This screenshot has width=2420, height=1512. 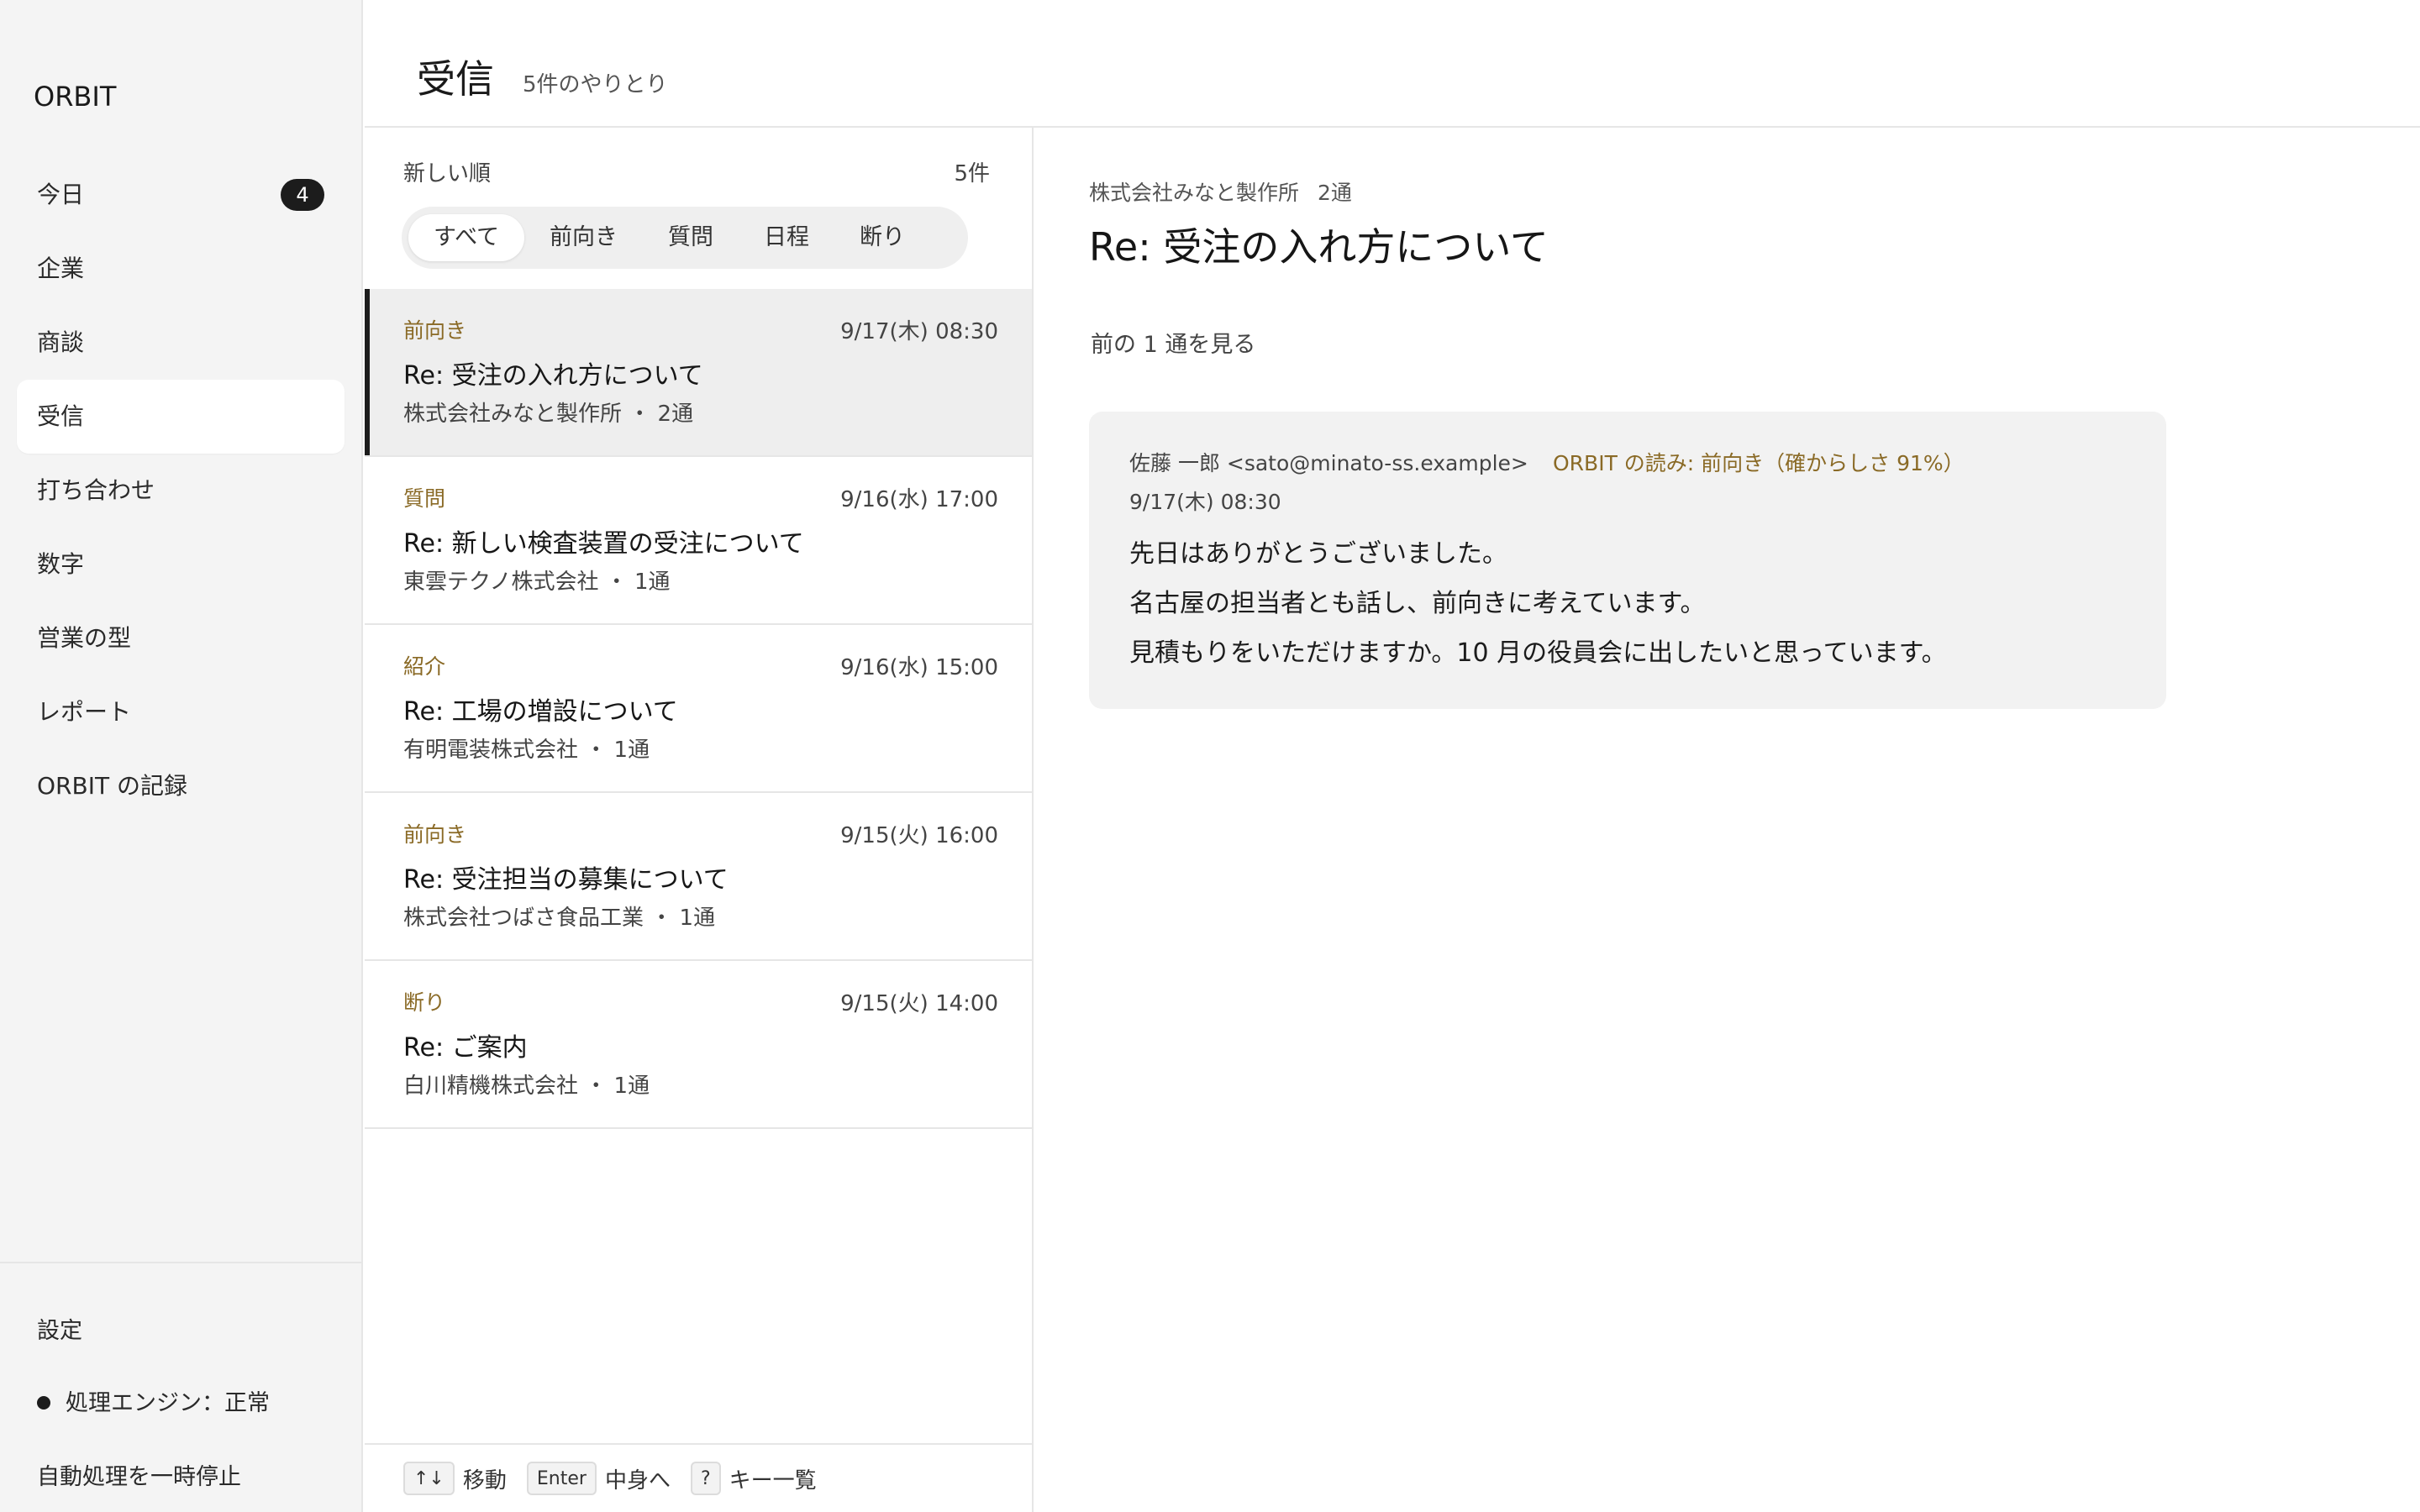 What do you see at coordinates (181, 712) in the screenshot?
I see `sidebar-item-reports: レポート` at bounding box center [181, 712].